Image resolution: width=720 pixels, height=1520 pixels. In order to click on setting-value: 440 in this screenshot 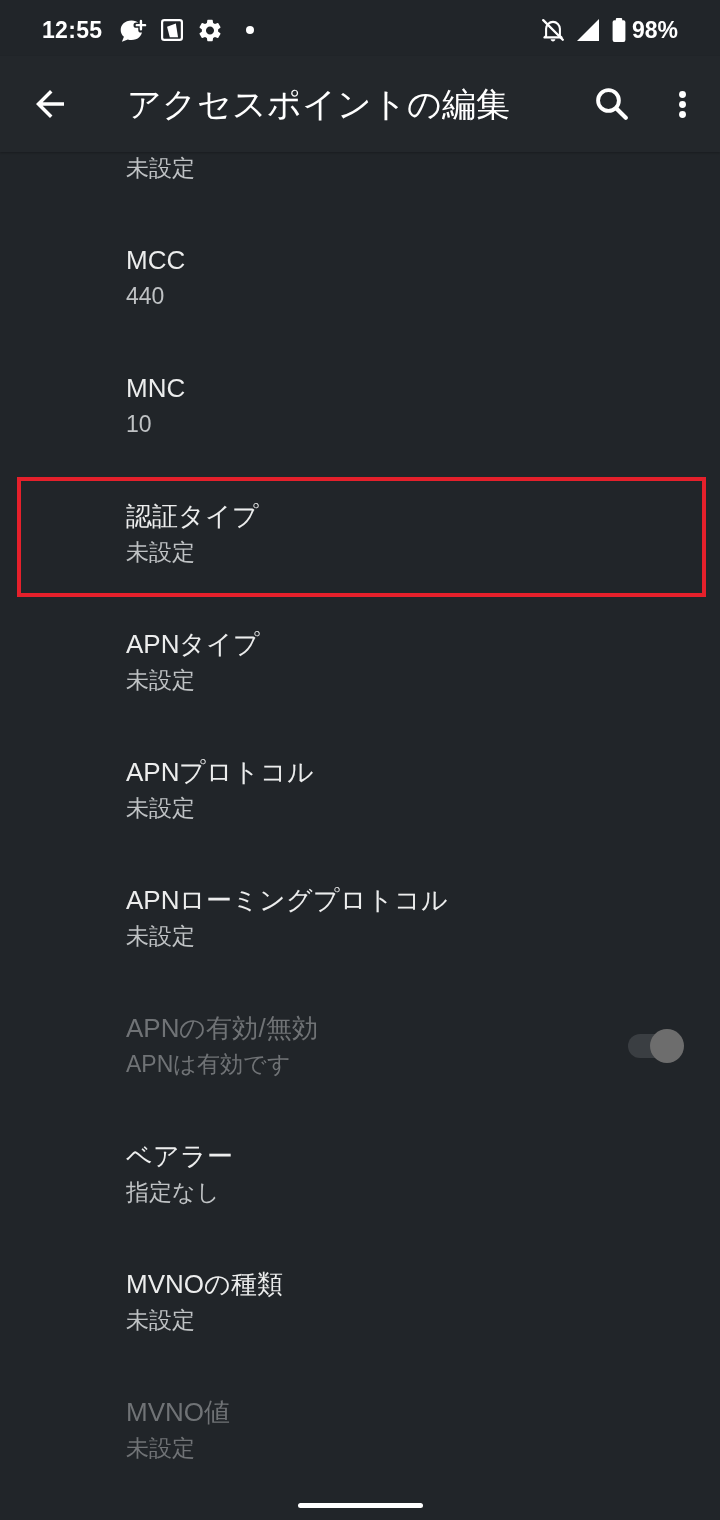, I will do `click(145, 296)`.